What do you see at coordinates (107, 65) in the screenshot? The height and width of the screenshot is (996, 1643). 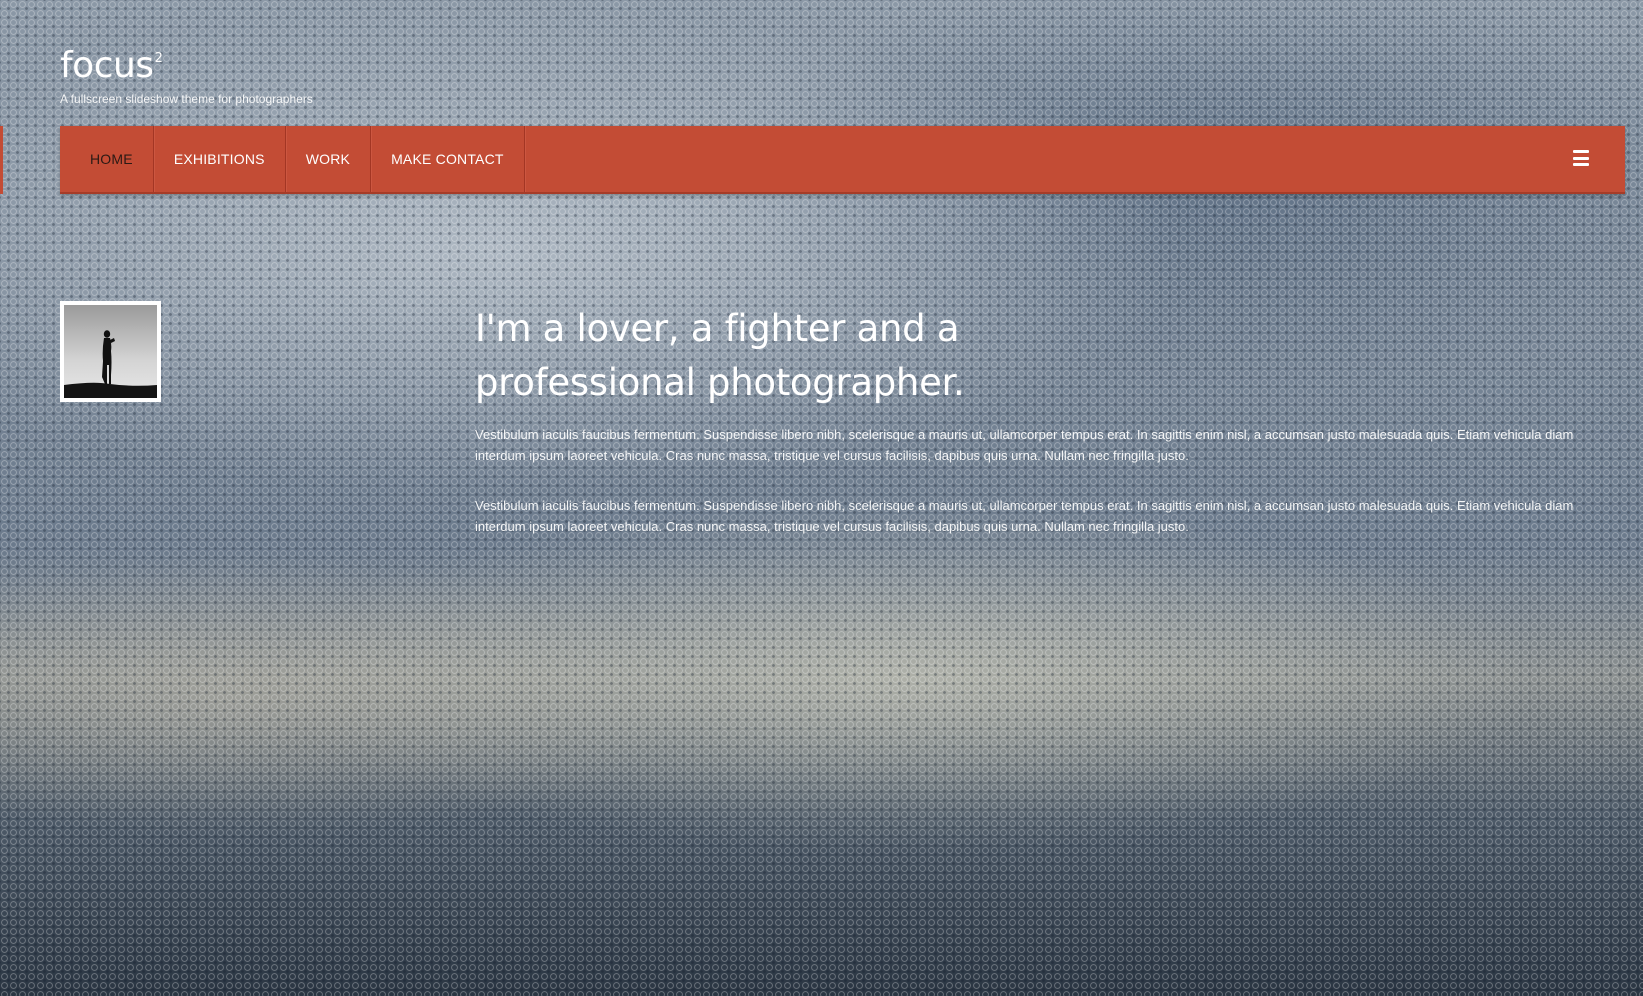 I see `logo-text: focus` at bounding box center [107, 65].